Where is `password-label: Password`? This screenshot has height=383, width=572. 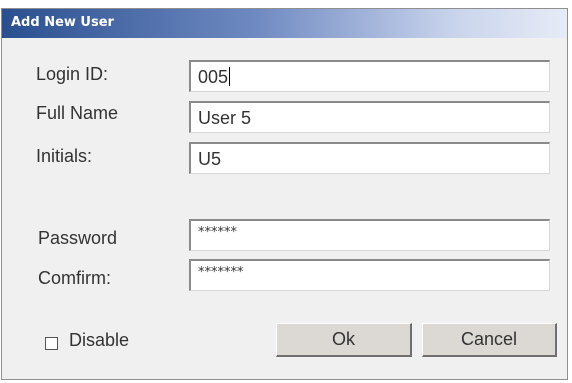 password-label: Password is located at coordinates (78, 238).